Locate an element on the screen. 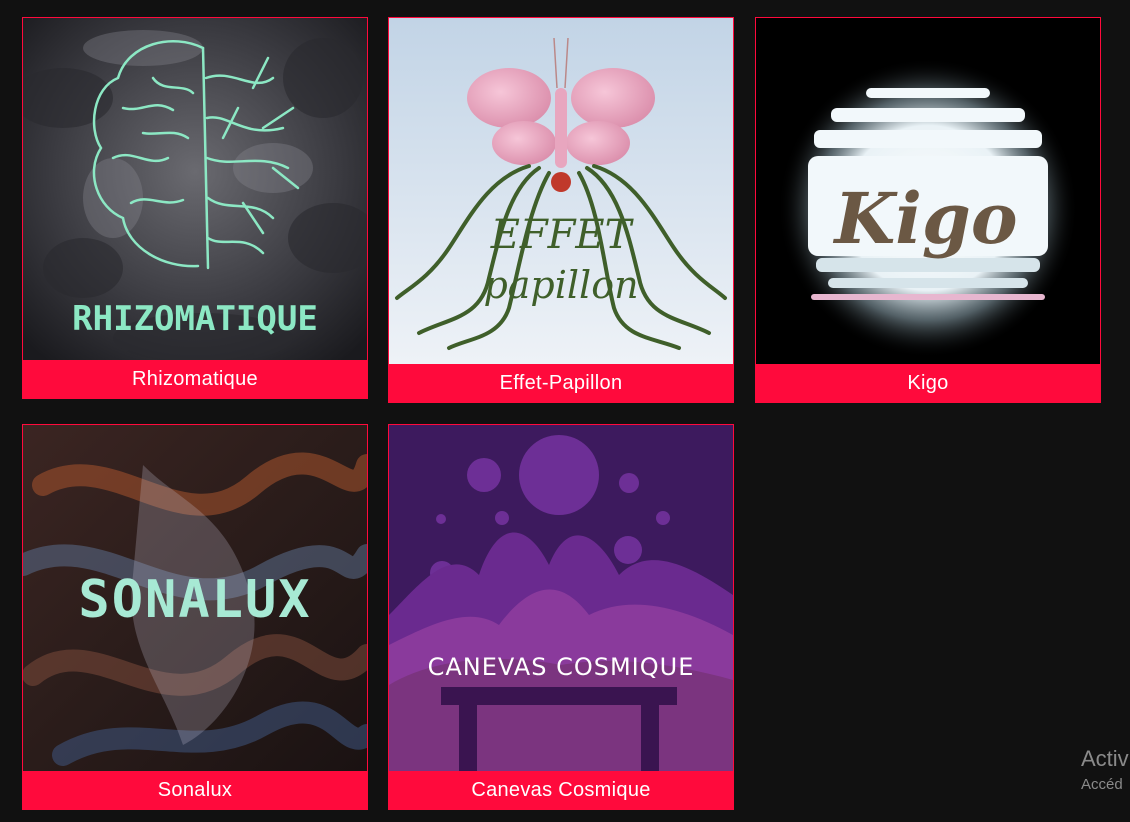 This screenshot has height=822, width=1130. os-activation-watermark: Activ Accéd is located at coordinates (1105, 769).